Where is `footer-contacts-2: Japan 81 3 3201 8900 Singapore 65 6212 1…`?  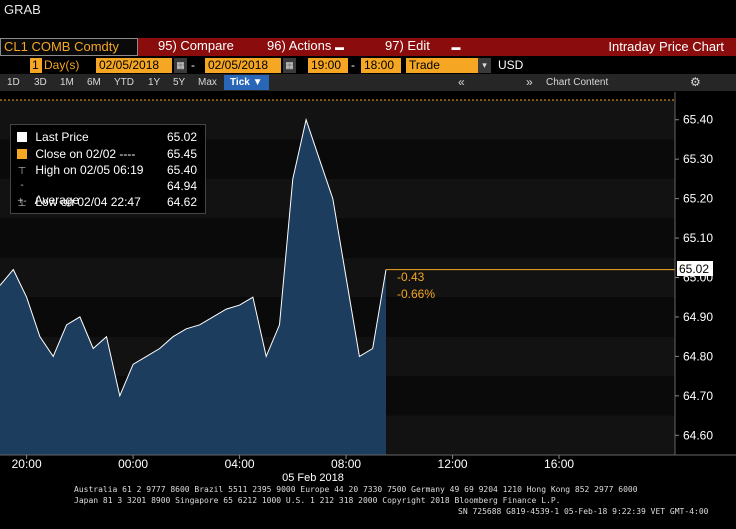
footer-contacts-2: Japan 81 3 3201 8900 Singapore 65 6212 1… is located at coordinates (317, 500).